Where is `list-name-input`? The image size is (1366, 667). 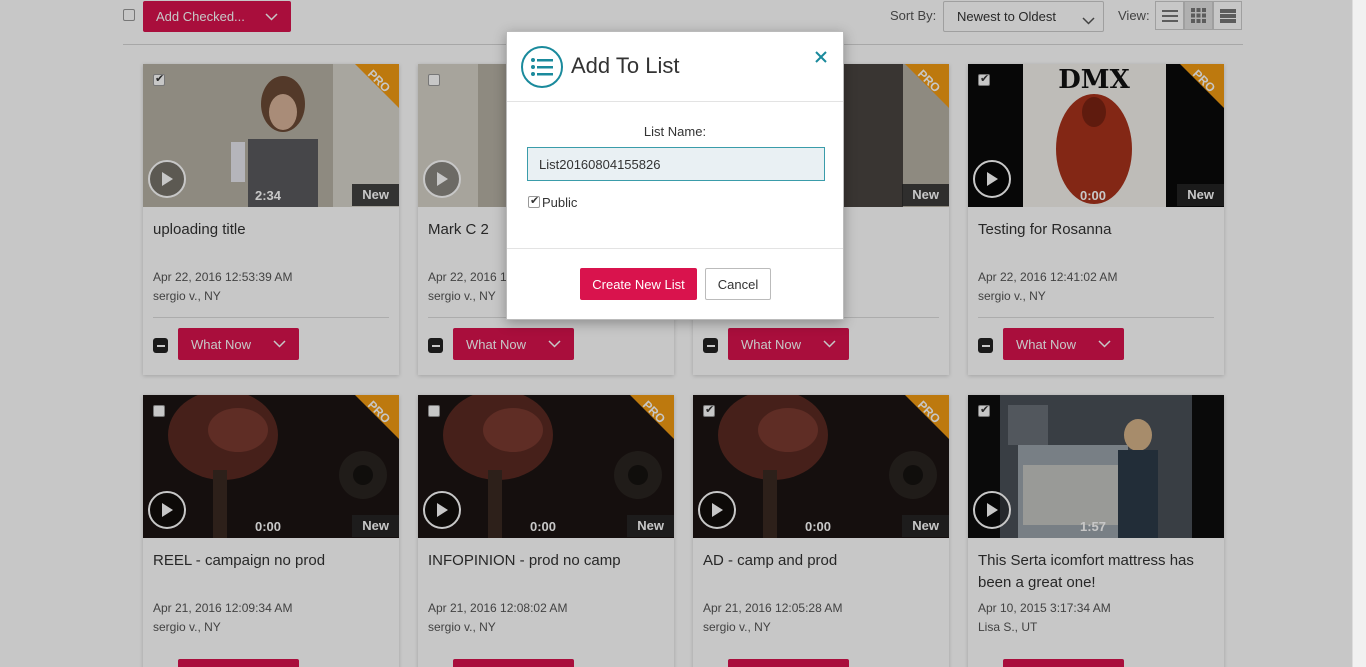
list-name-input is located at coordinates (676, 164).